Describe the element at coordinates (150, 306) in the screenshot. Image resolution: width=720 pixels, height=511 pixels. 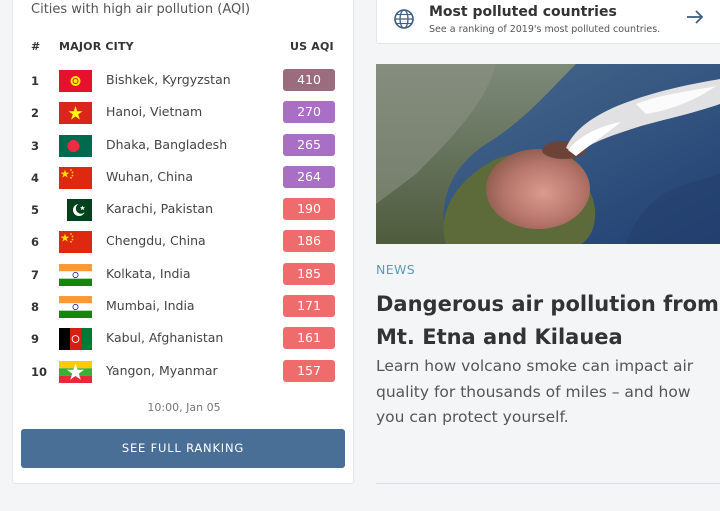
I see `city-name: Mumbai, India` at that location.